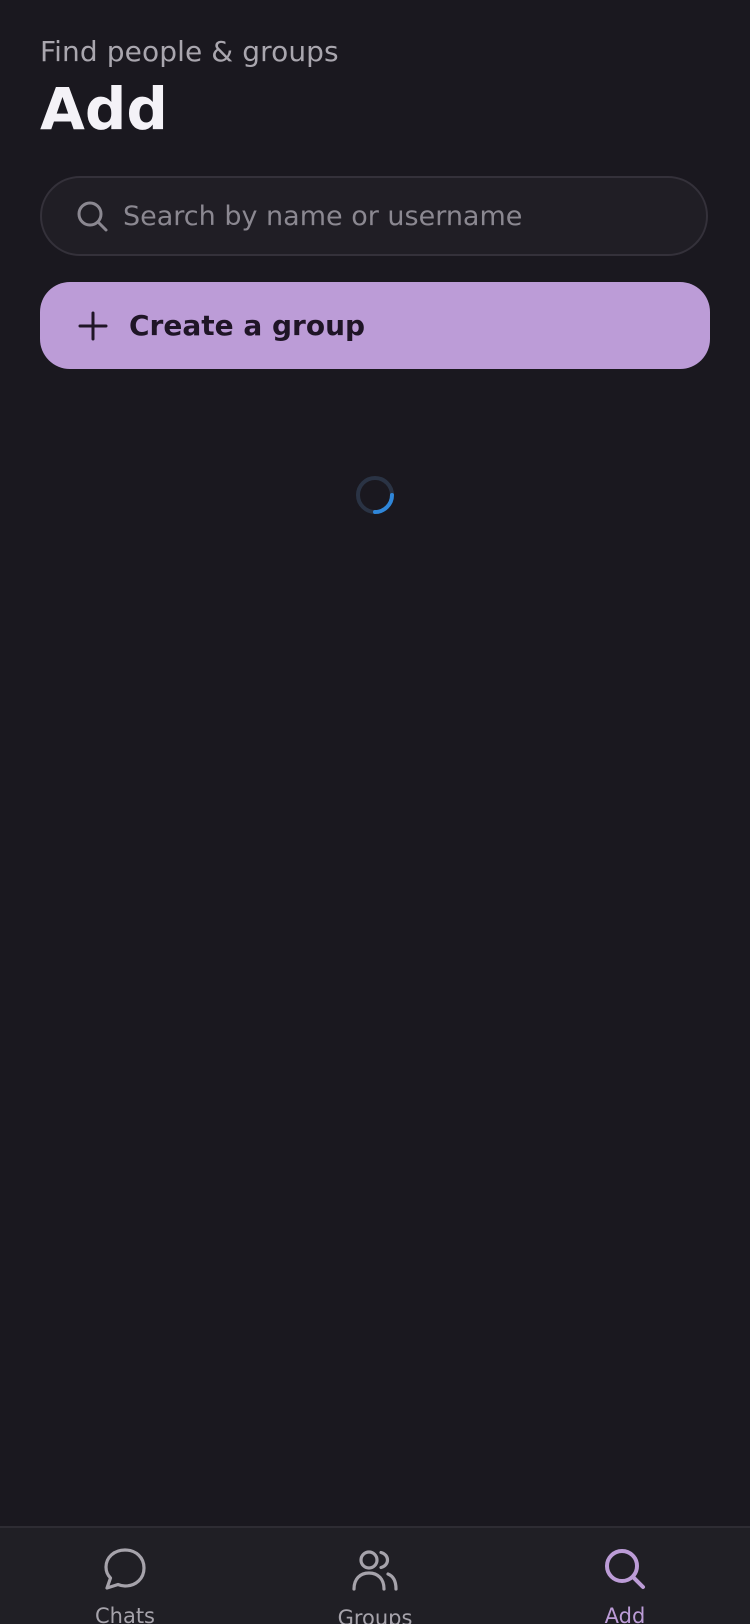 Image resolution: width=750 pixels, height=1624 pixels. I want to click on create-group-label: Create a group, so click(247, 325).